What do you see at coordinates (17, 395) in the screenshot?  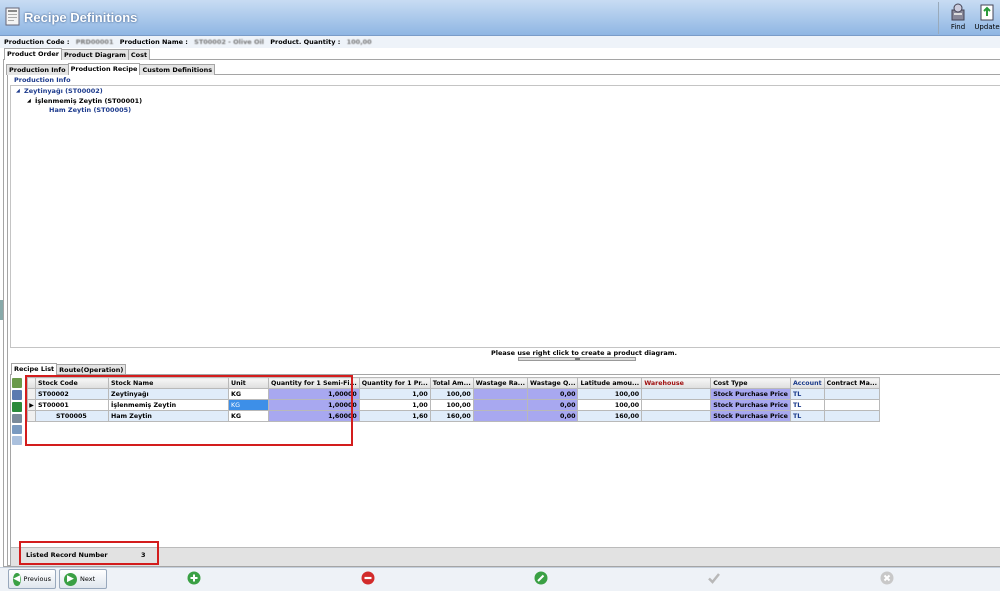 I see `refresh-icon` at bounding box center [17, 395].